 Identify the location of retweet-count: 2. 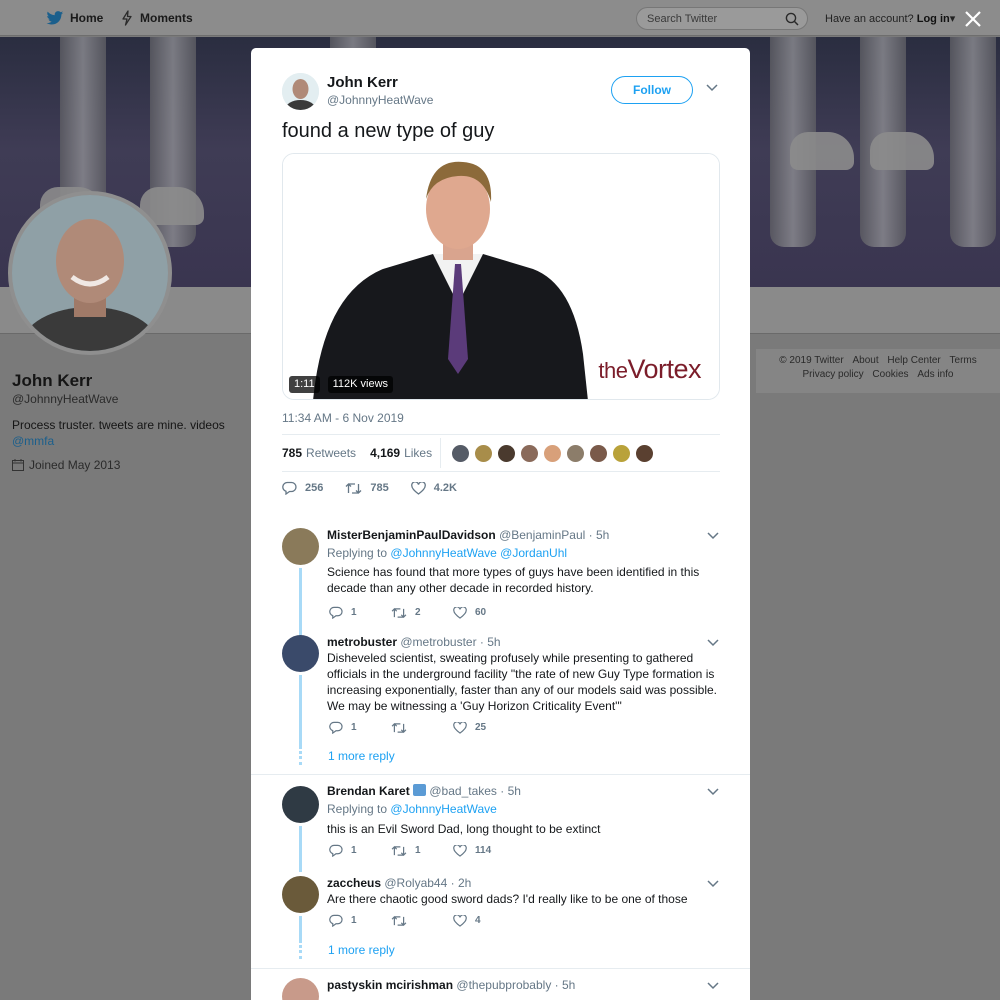
(418, 612).